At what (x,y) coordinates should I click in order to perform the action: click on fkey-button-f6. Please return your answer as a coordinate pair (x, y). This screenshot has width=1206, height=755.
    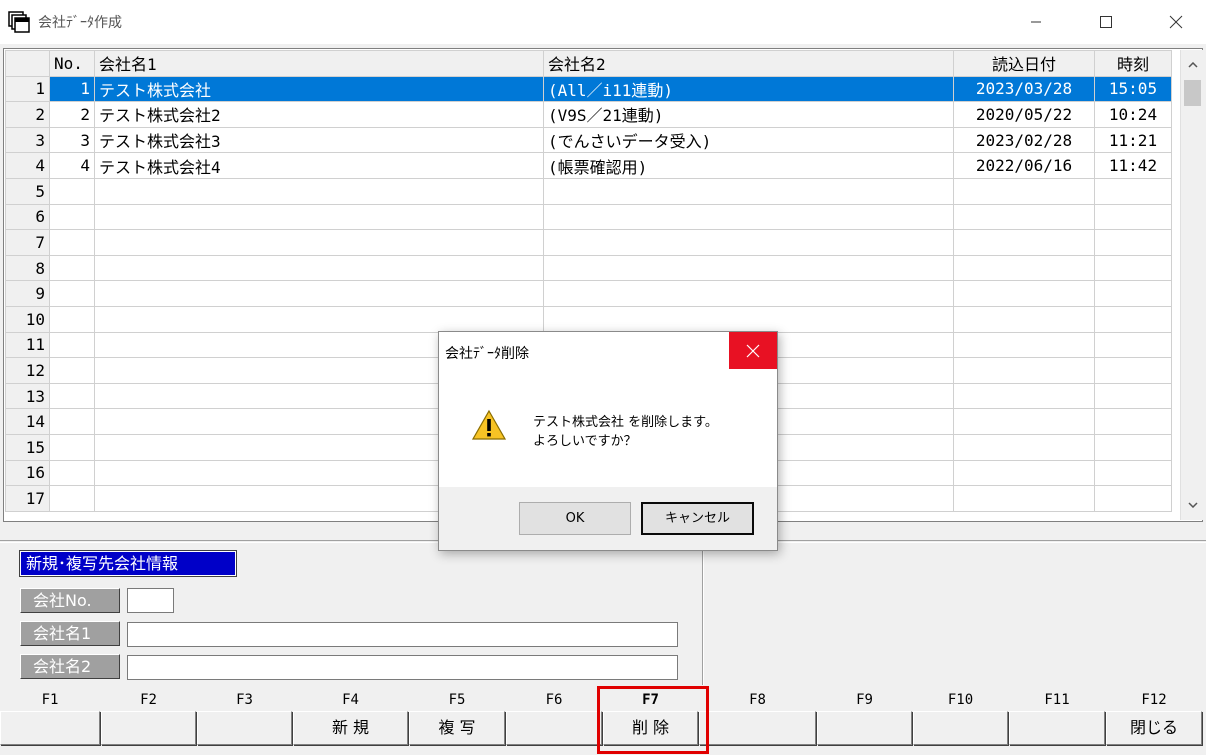
    Looking at the image, I should click on (554, 728).